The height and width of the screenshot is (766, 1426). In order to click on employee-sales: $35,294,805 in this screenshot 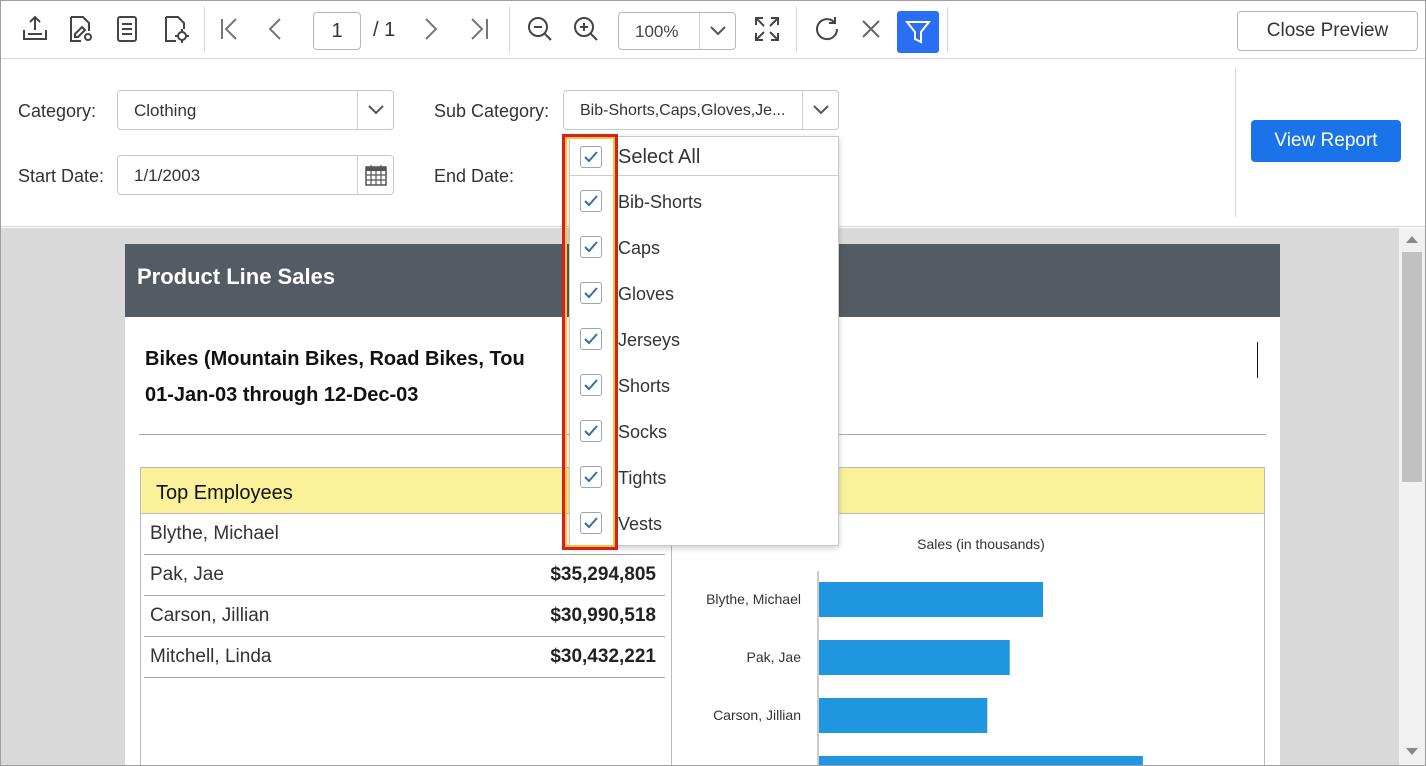, I will do `click(603, 574)`.